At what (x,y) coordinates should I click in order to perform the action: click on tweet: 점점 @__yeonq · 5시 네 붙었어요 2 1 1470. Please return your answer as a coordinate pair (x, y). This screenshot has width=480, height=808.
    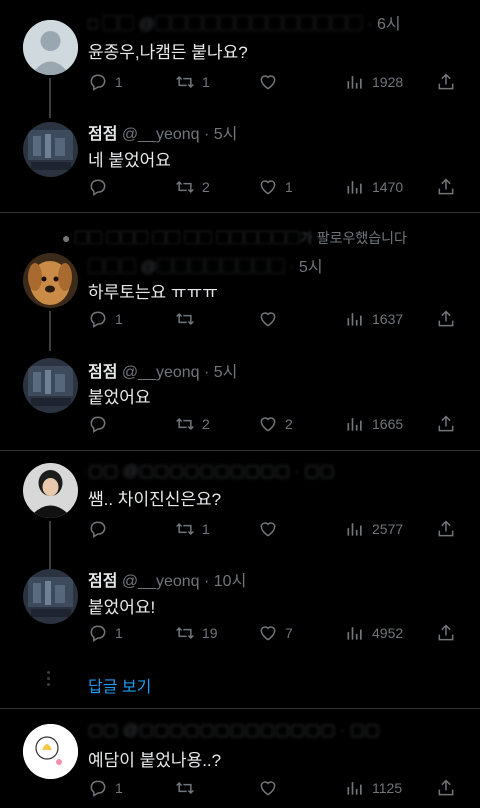
    Looking at the image, I should click on (240, 162).